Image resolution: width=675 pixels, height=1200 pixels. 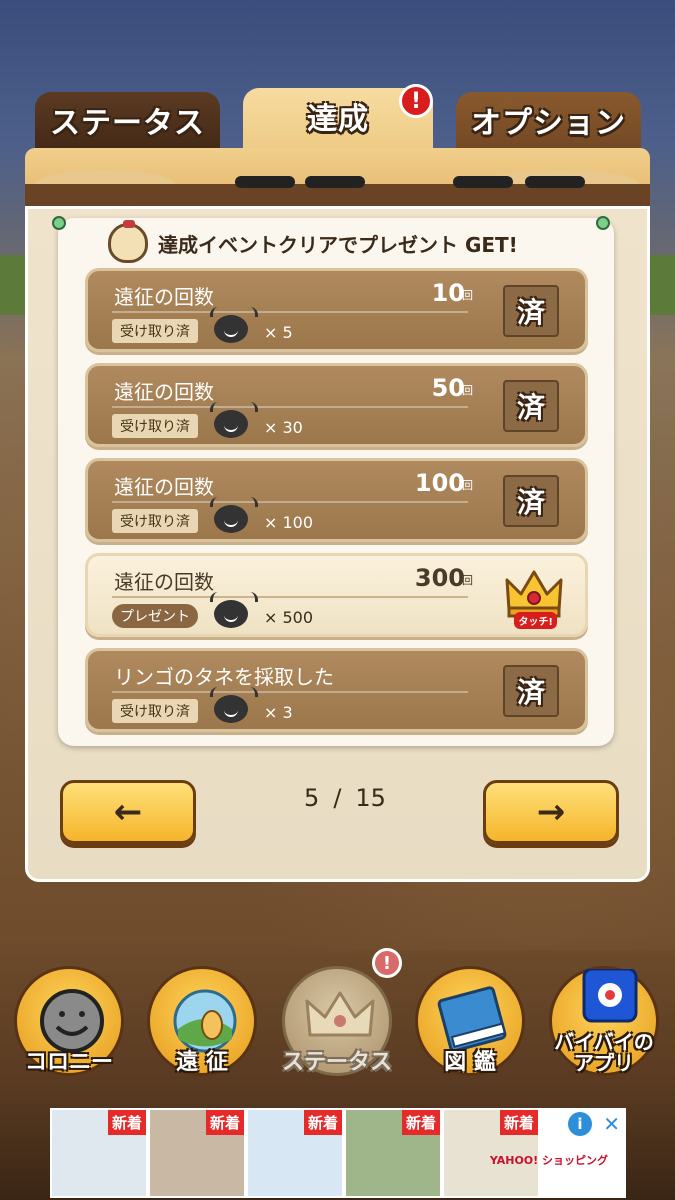 What do you see at coordinates (604, 1052) in the screenshot?
I see `nav-label: バイバイの アプリ` at bounding box center [604, 1052].